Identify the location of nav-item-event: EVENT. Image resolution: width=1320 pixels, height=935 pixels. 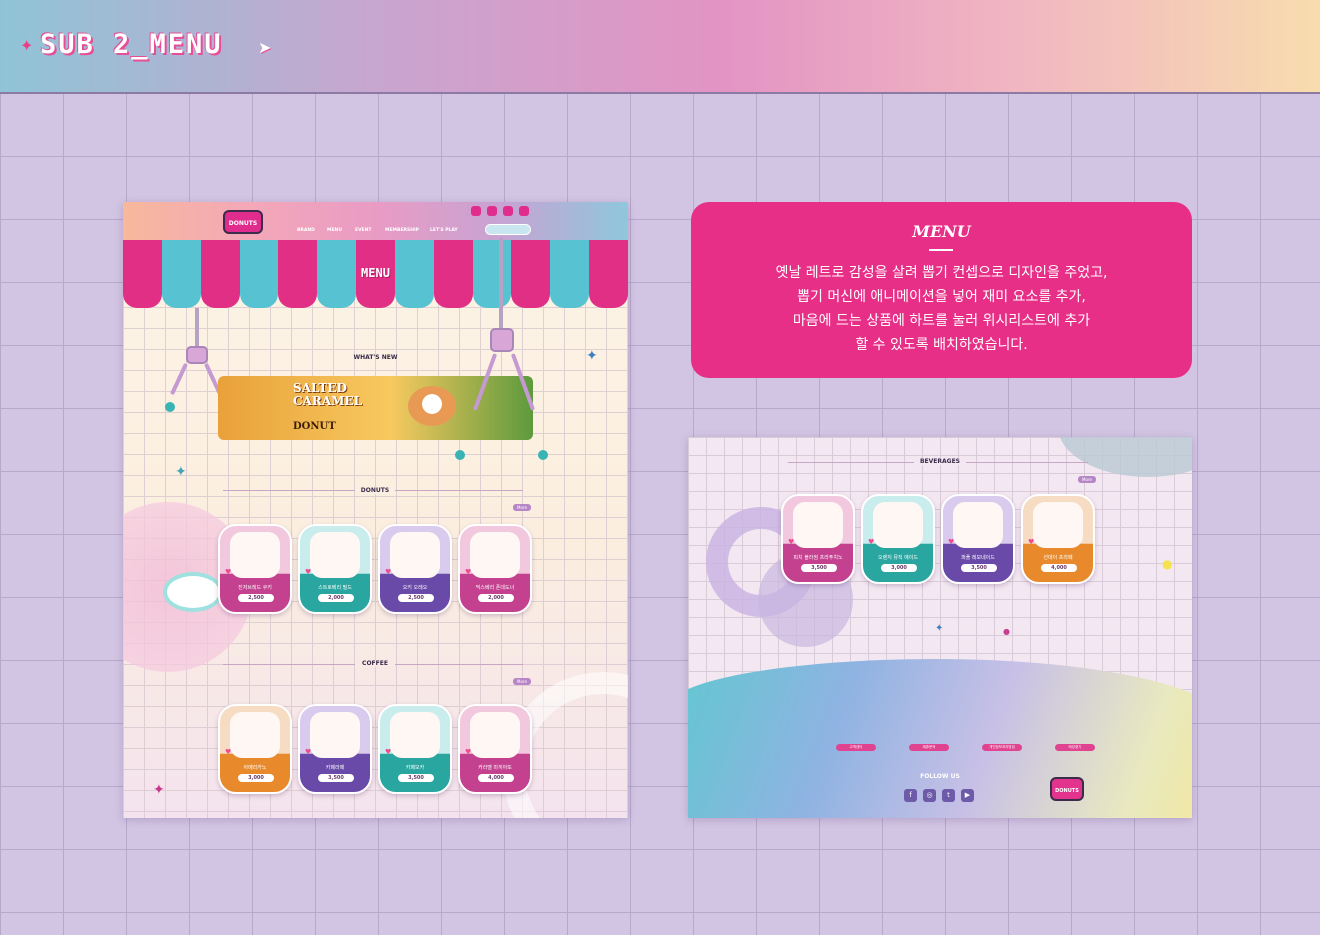
(363, 230).